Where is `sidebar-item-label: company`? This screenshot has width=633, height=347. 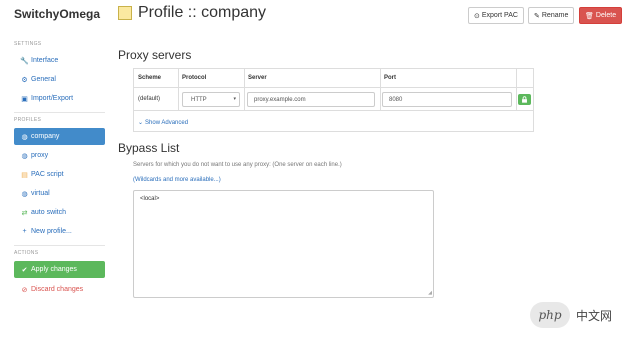 sidebar-item-label: company is located at coordinates (45, 136).